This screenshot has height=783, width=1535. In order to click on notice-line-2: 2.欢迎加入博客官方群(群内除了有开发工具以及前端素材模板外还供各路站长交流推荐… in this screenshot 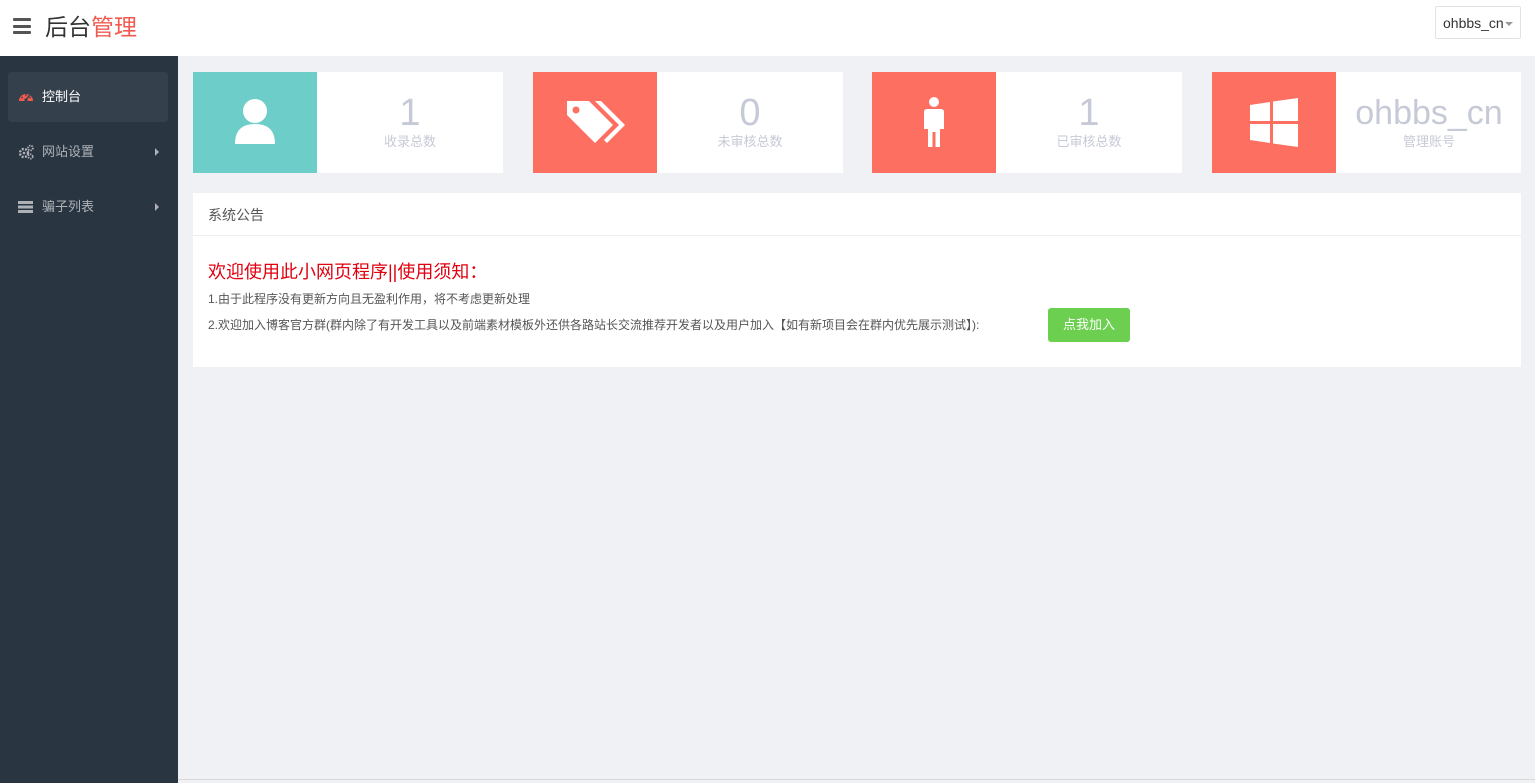, I will do `click(594, 325)`.